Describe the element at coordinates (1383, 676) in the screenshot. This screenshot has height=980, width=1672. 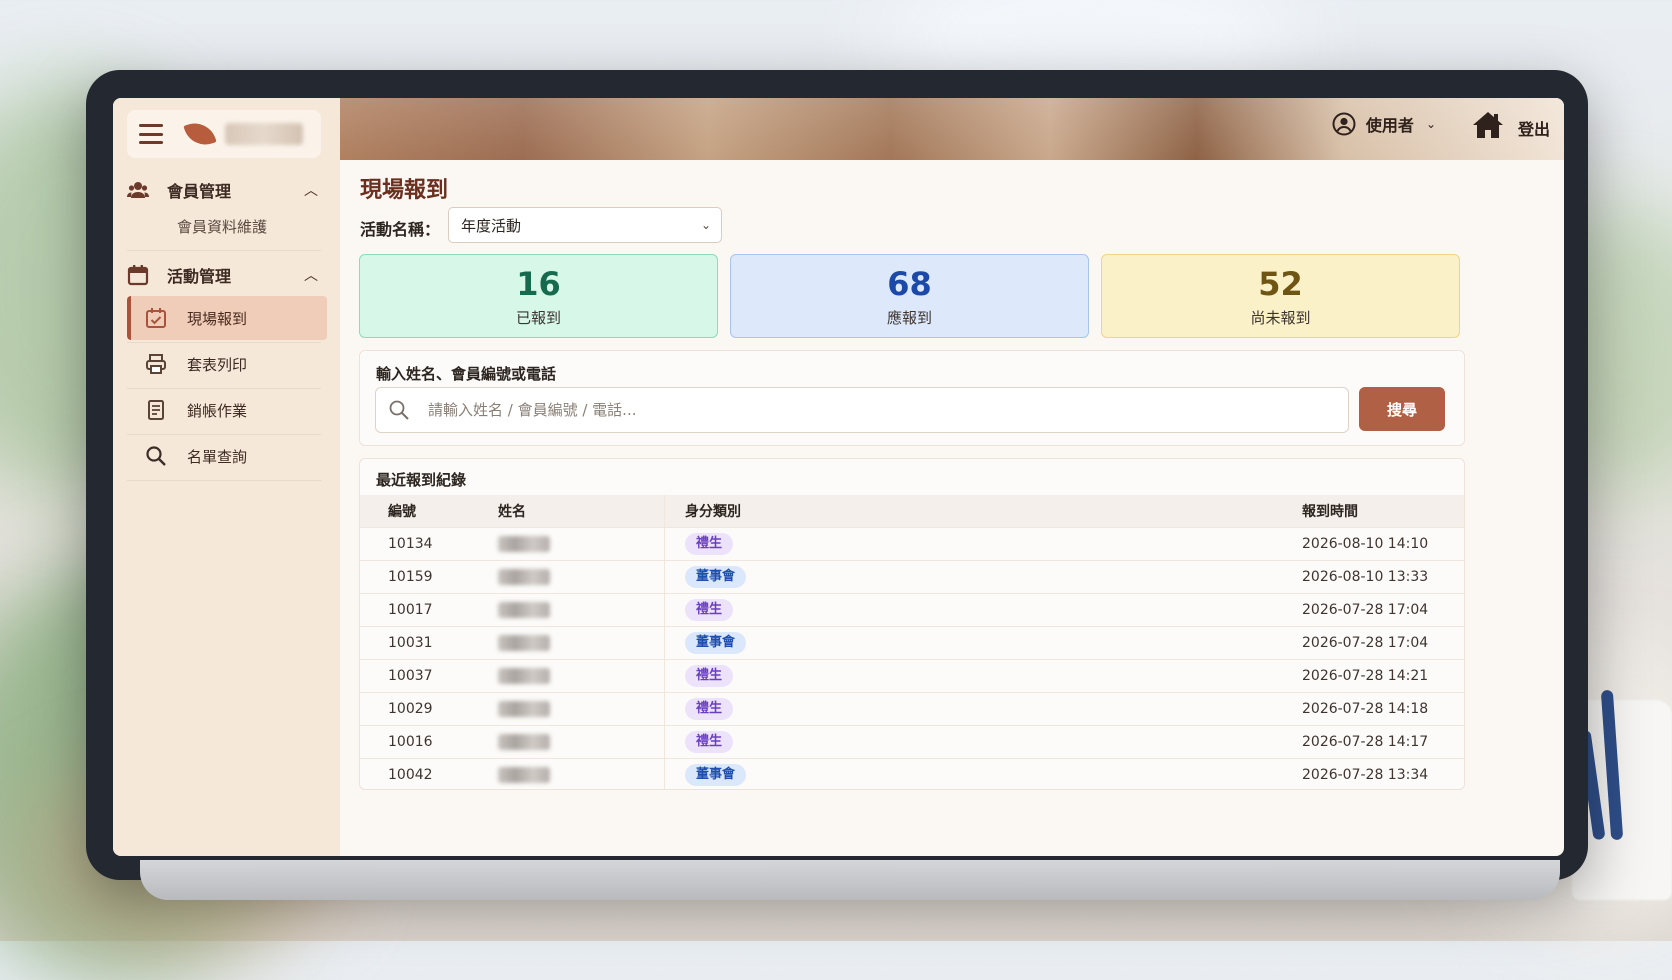
I see `cell-time: 2026-07-28 14:21` at that location.